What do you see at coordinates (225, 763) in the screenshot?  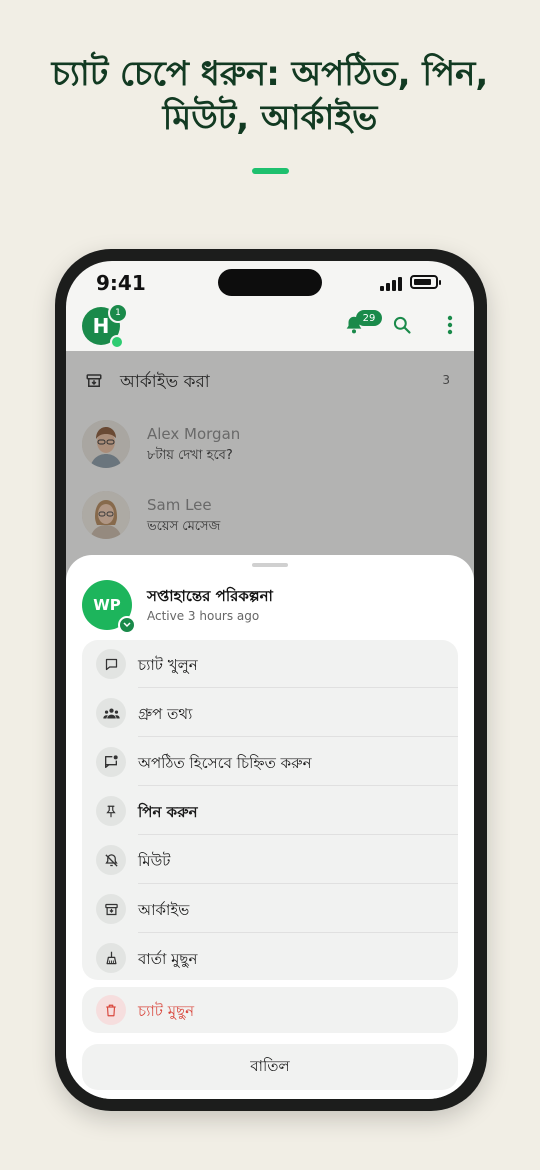 I see `menu-label: অপঠিত হিসেবে চিহ্নিত করুন` at bounding box center [225, 763].